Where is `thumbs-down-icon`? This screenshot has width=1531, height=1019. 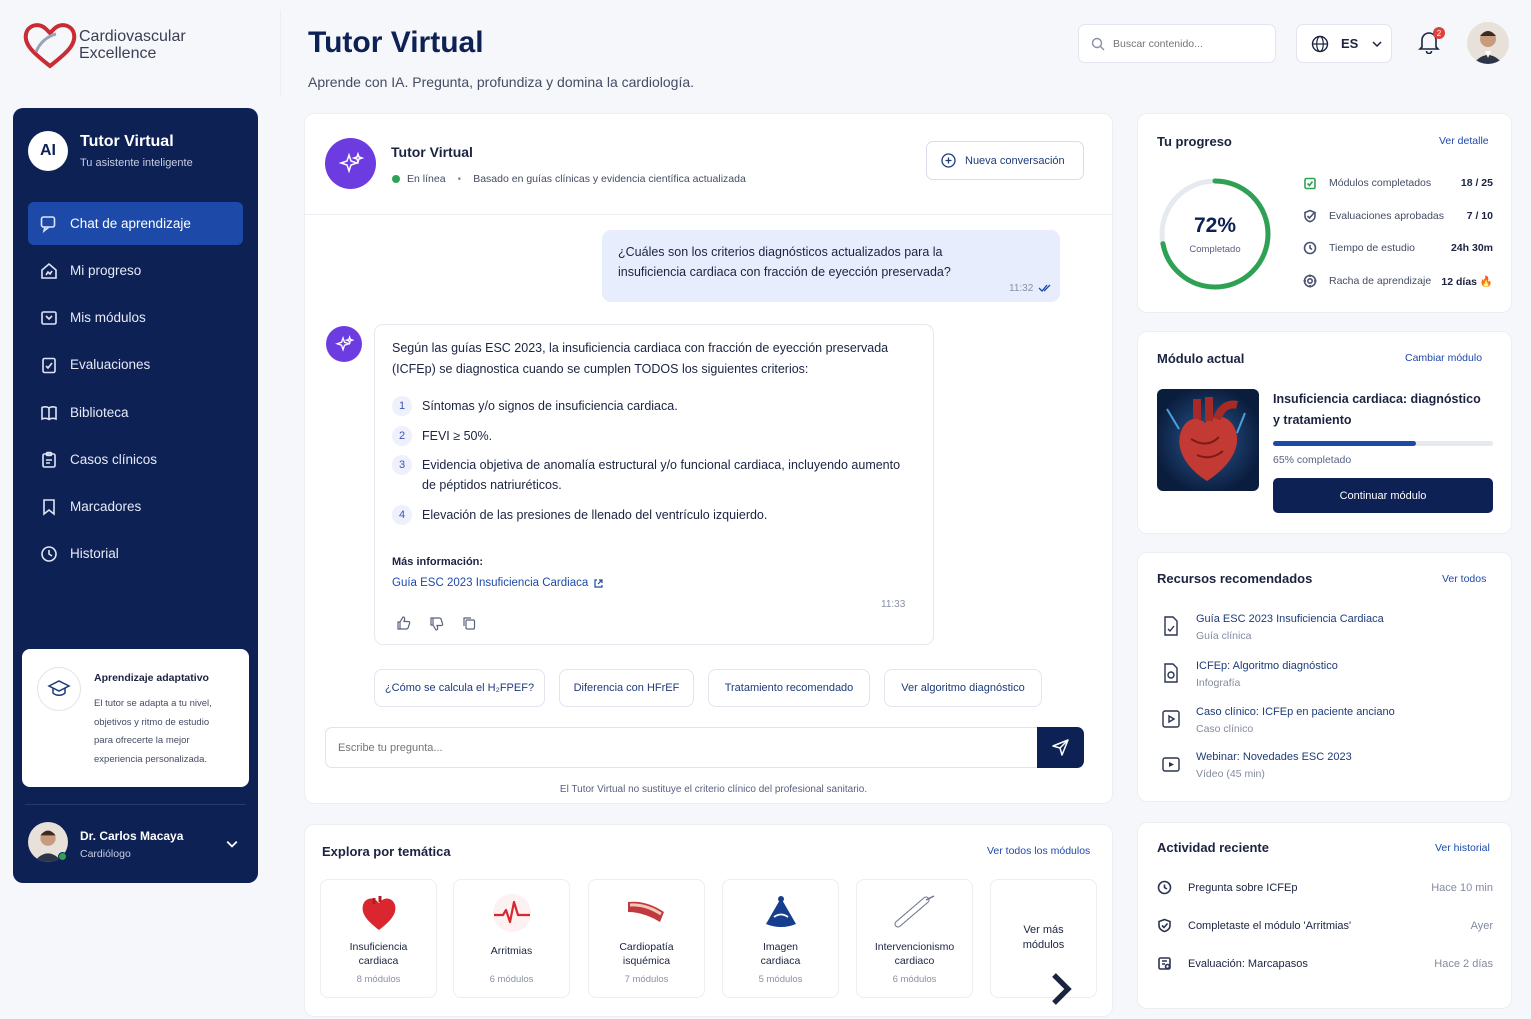 thumbs-down-icon is located at coordinates (436, 623).